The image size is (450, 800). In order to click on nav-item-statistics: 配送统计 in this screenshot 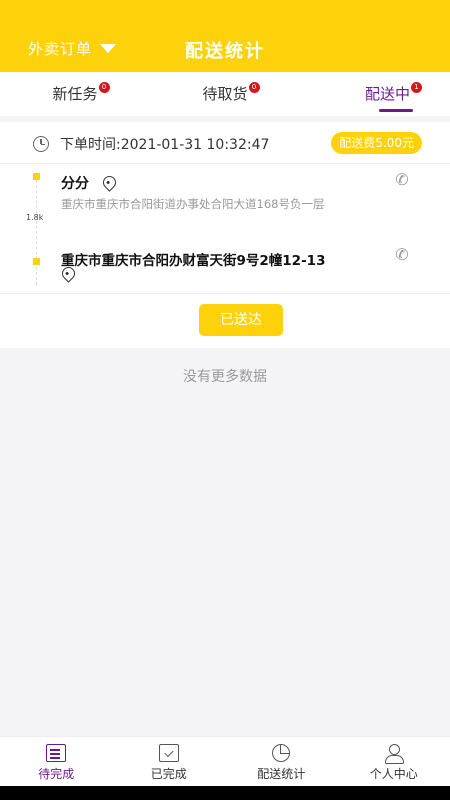, I will do `click(281, 761)`.